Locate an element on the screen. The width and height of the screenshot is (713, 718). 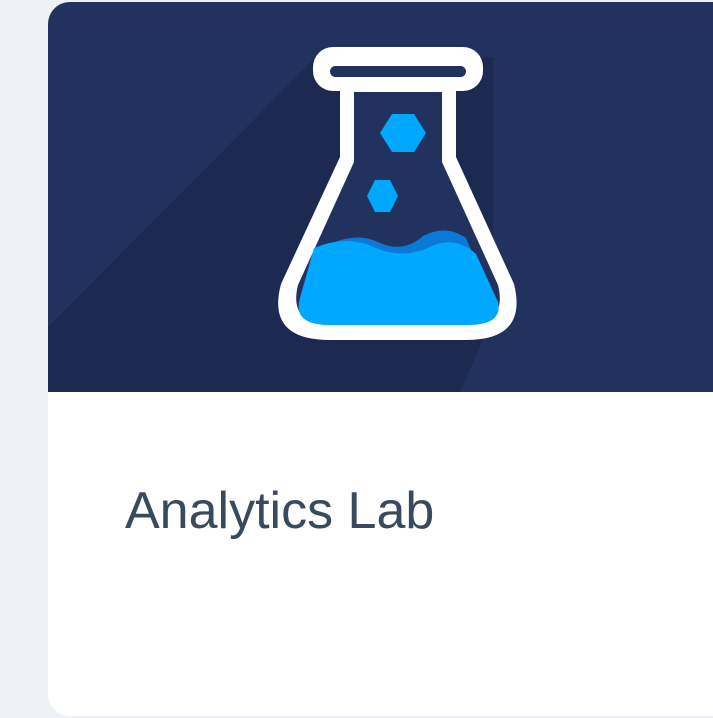
flask-liquid is located at coordinates (398, 283).